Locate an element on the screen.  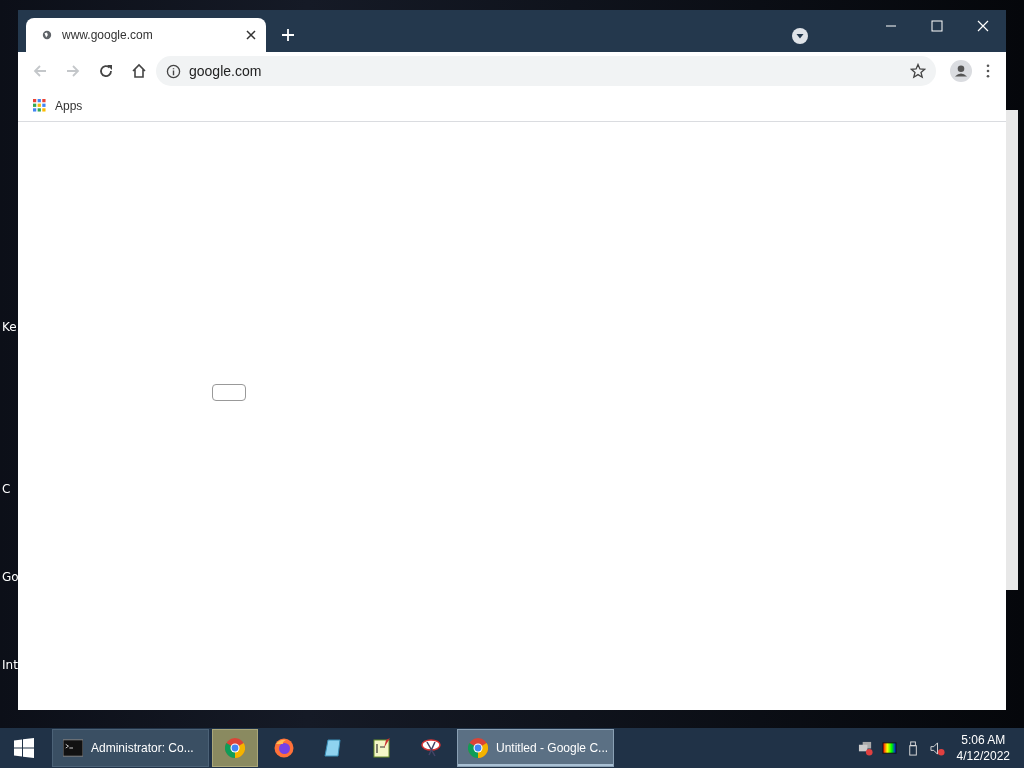
desktop-icon-label: C is located at coordinates (10, 489).